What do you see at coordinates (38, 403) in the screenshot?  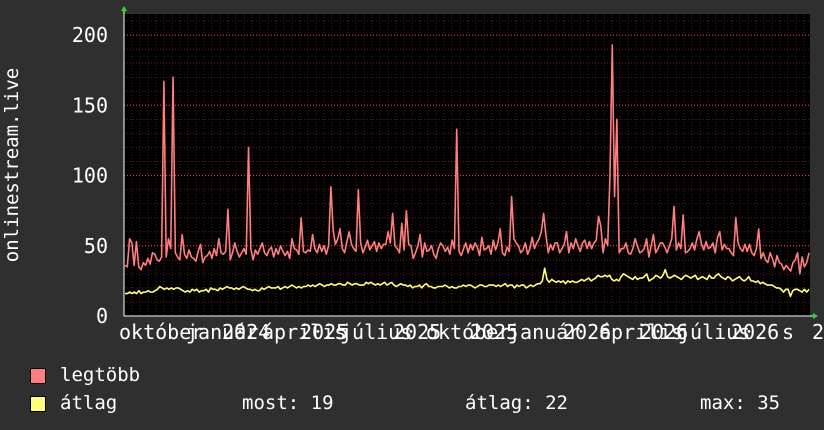 I see `legend-swatch-avg` at bounding box center [38, 403].